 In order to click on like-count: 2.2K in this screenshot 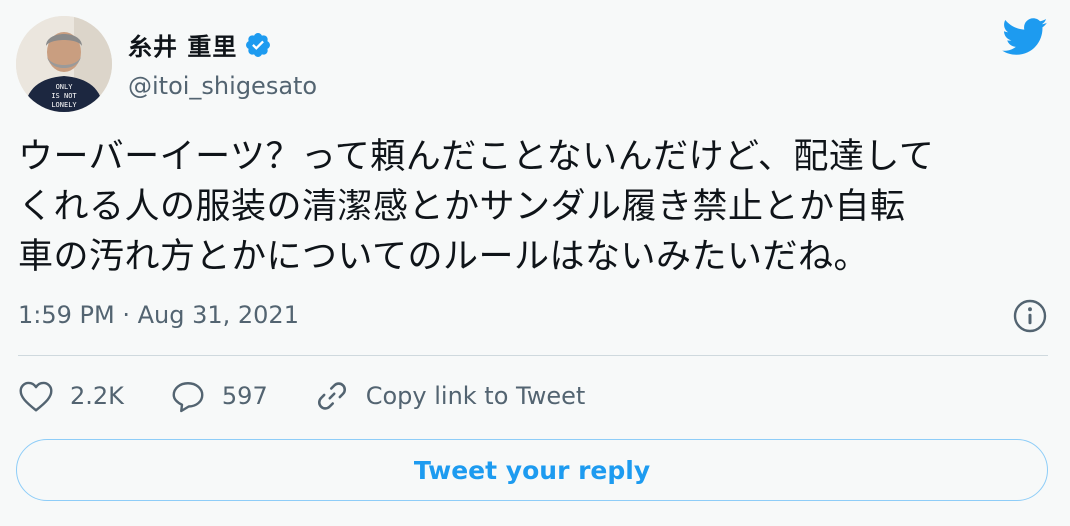, I will do `click(97, 396)`.